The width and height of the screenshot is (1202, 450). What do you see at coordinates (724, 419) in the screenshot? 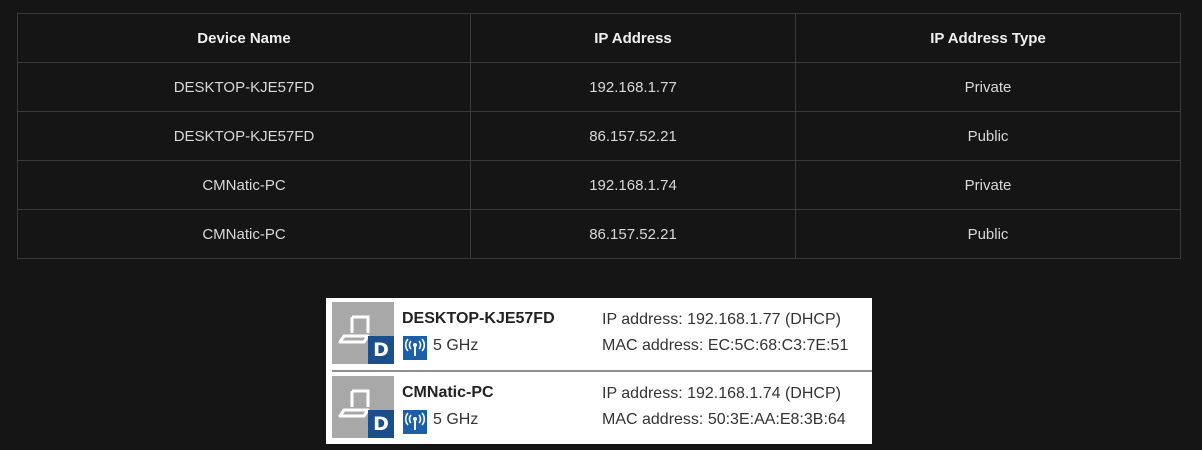
I see `device-mac-address: MAC address: 50:3E:AA:E8:3B:64` at bounding box center [724, 419].